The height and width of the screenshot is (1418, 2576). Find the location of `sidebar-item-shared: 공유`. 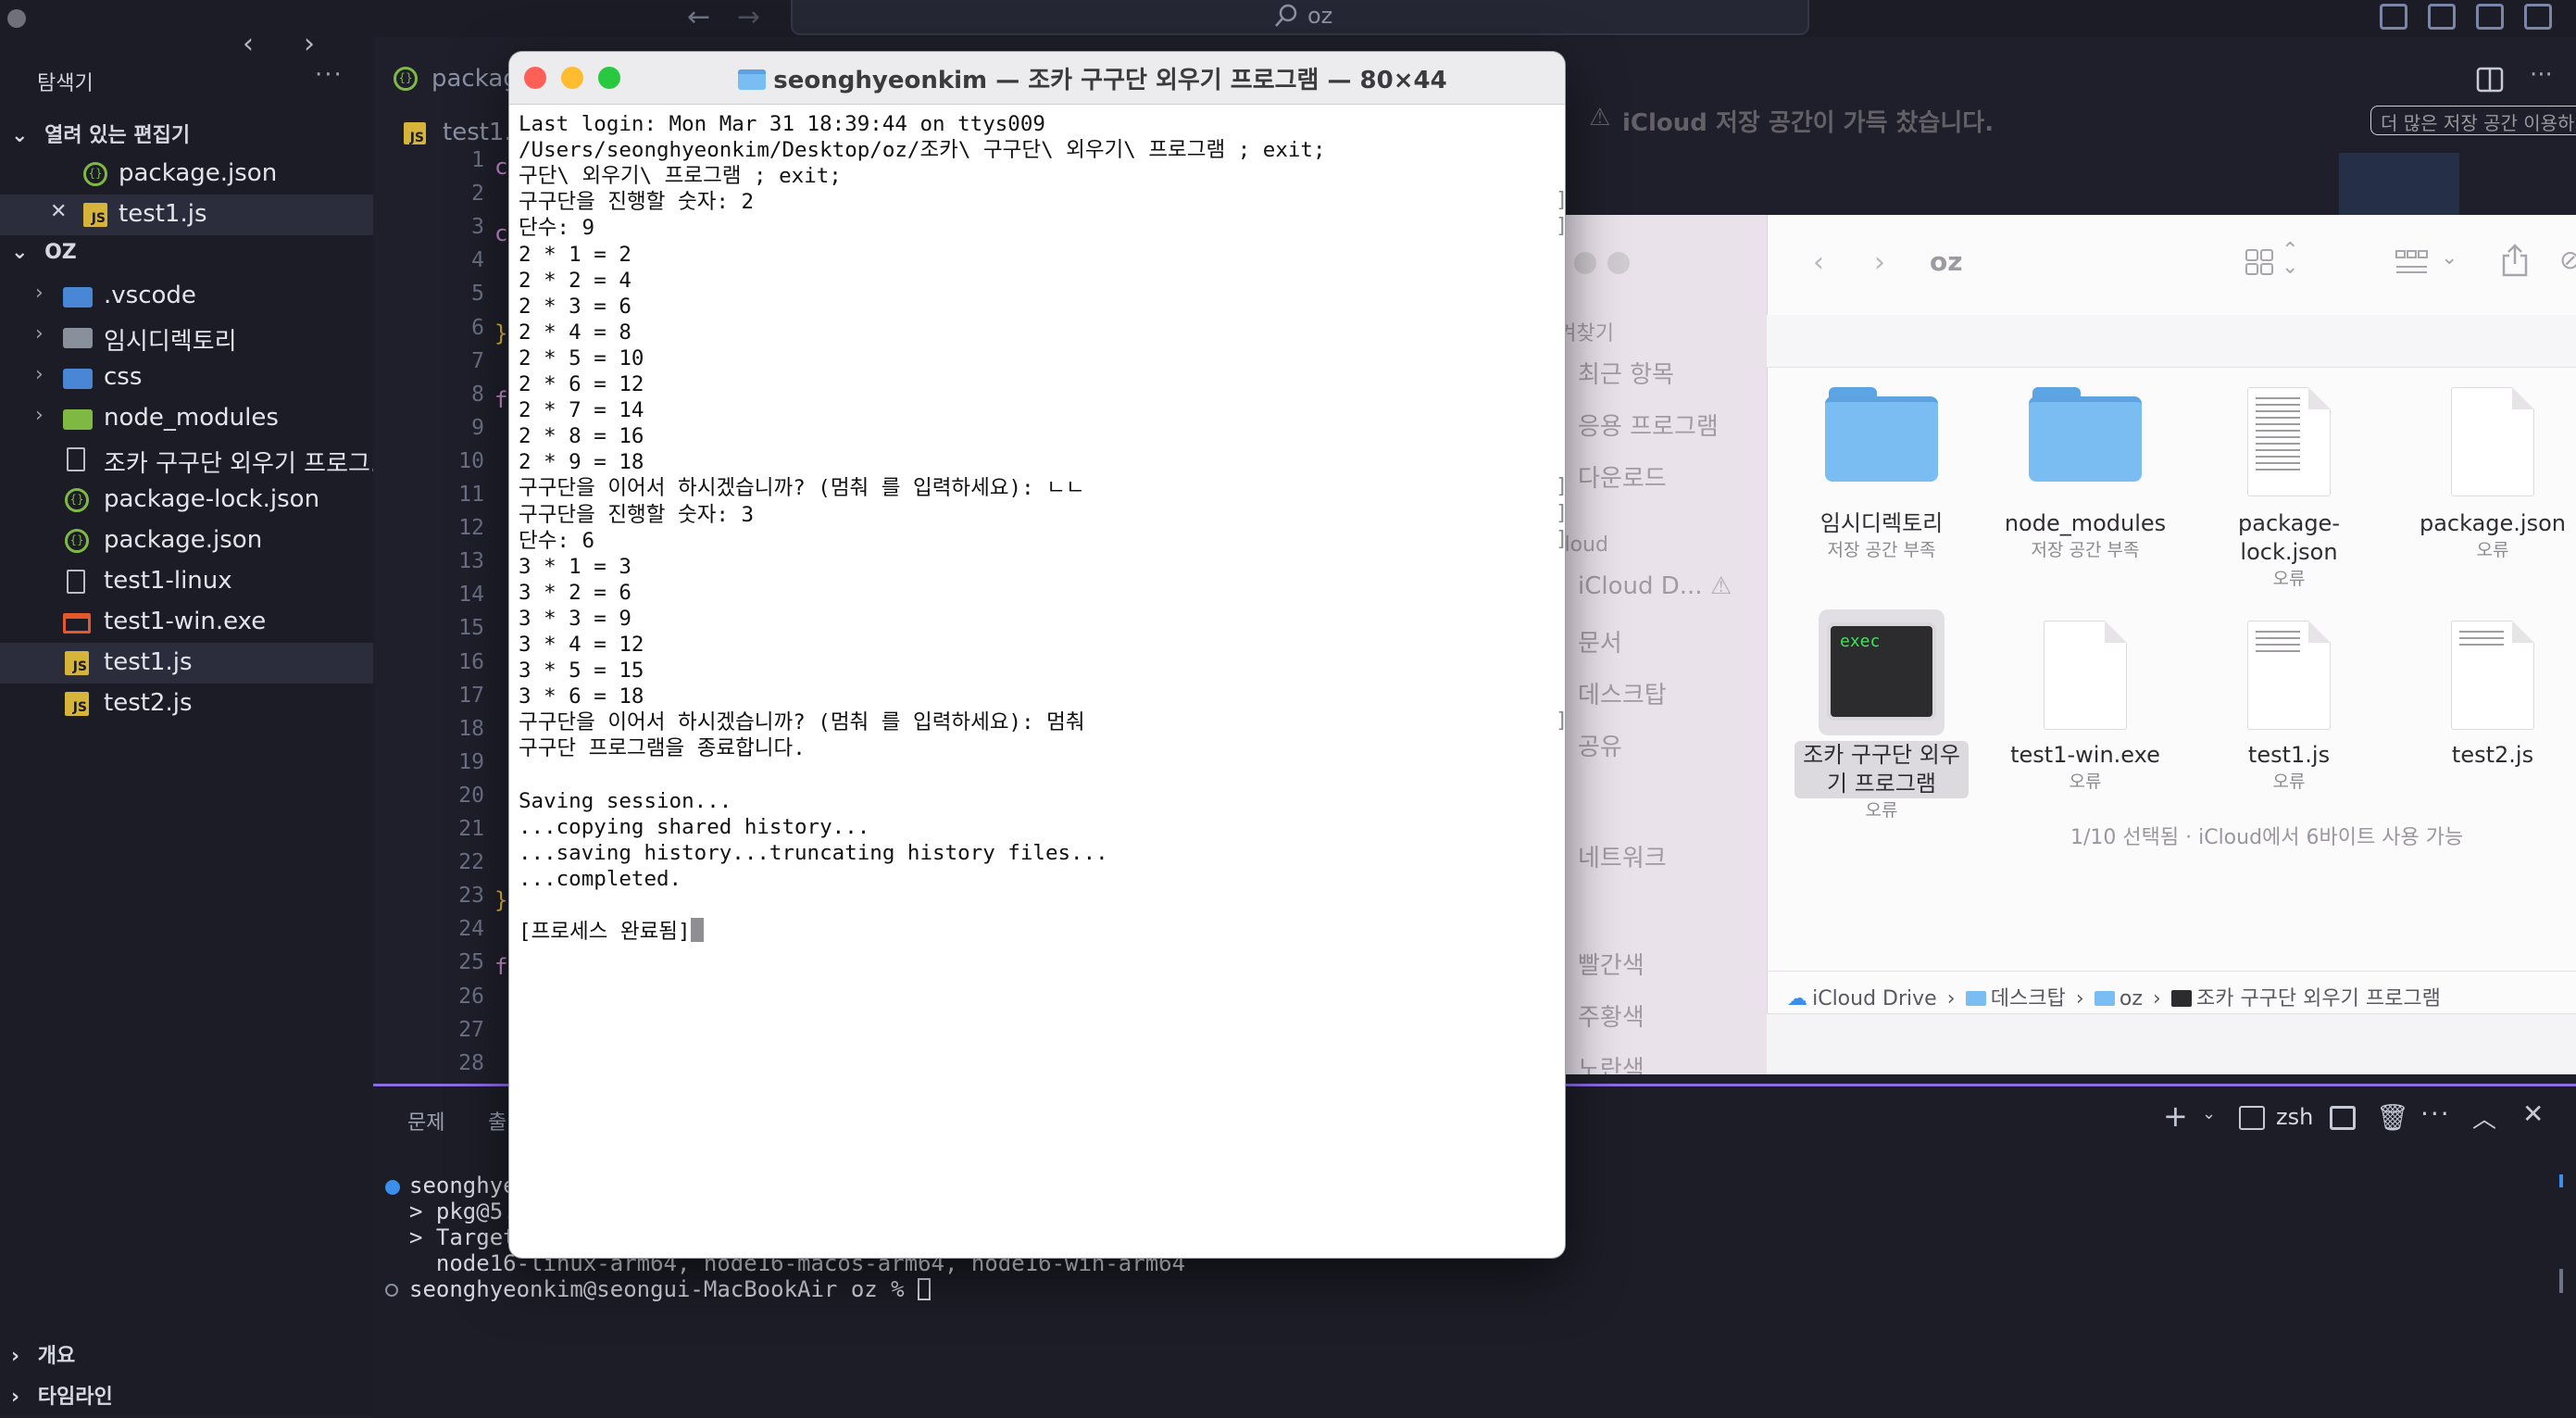

sidebar-item-shared: 공유 is located at coordinates (1600, 745).